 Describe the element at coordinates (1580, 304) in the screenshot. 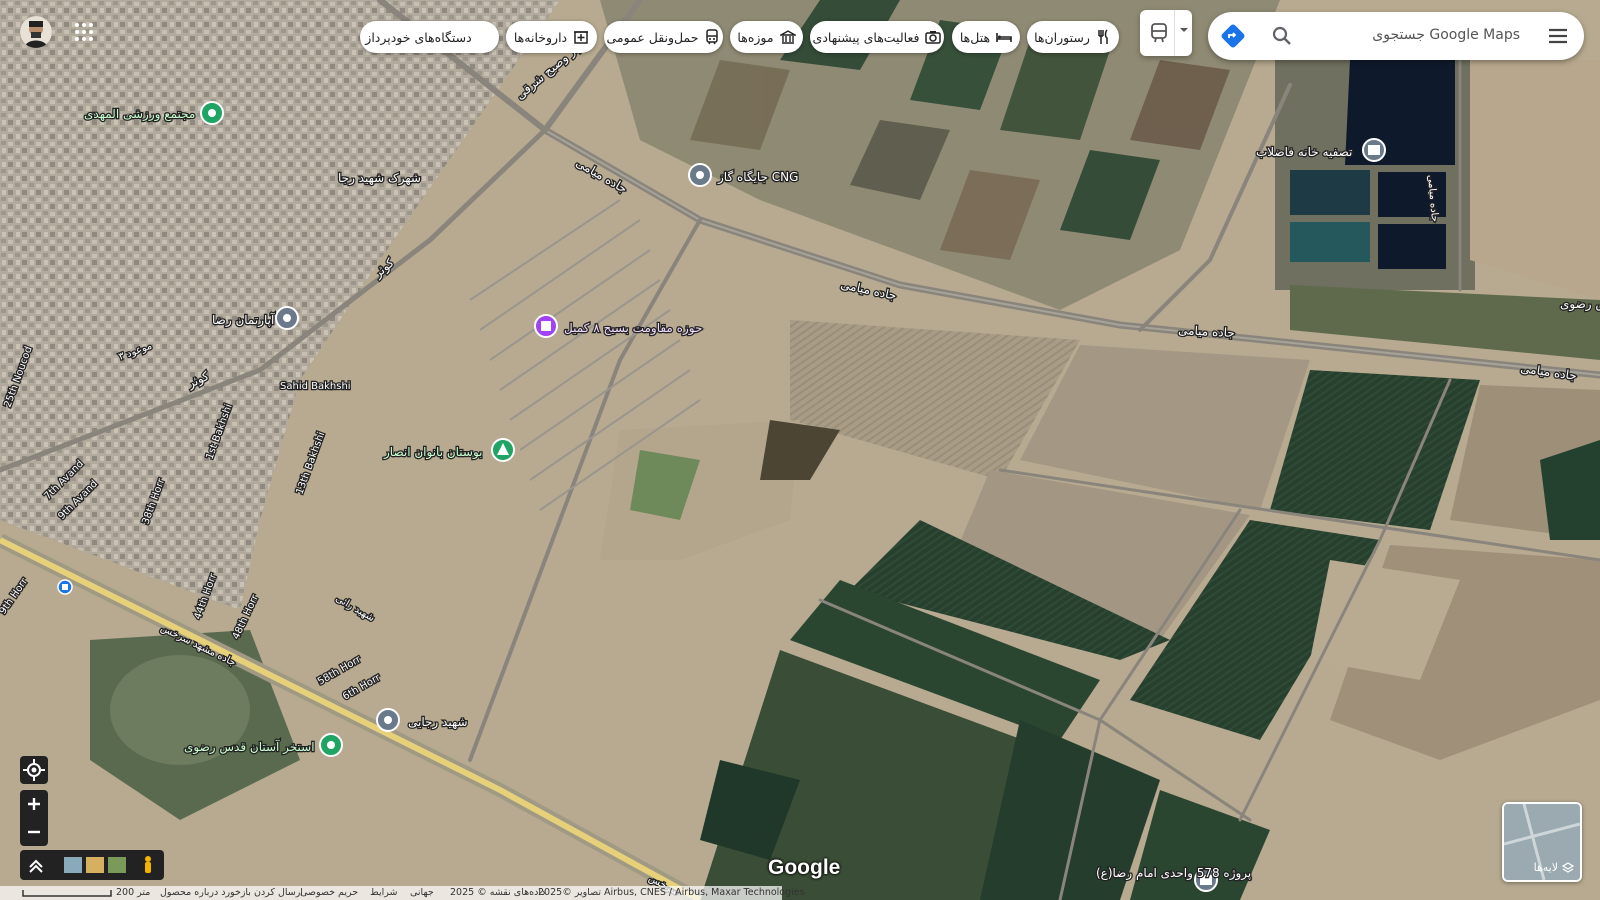

I see `road-label: س رضوی` at that location.